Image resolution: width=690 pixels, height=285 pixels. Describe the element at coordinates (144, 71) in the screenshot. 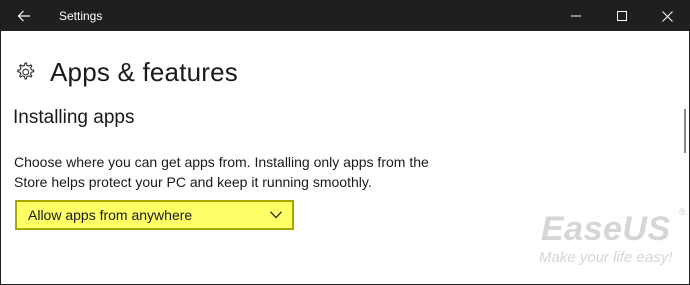

I see `page-title: Apps & features` at that location.